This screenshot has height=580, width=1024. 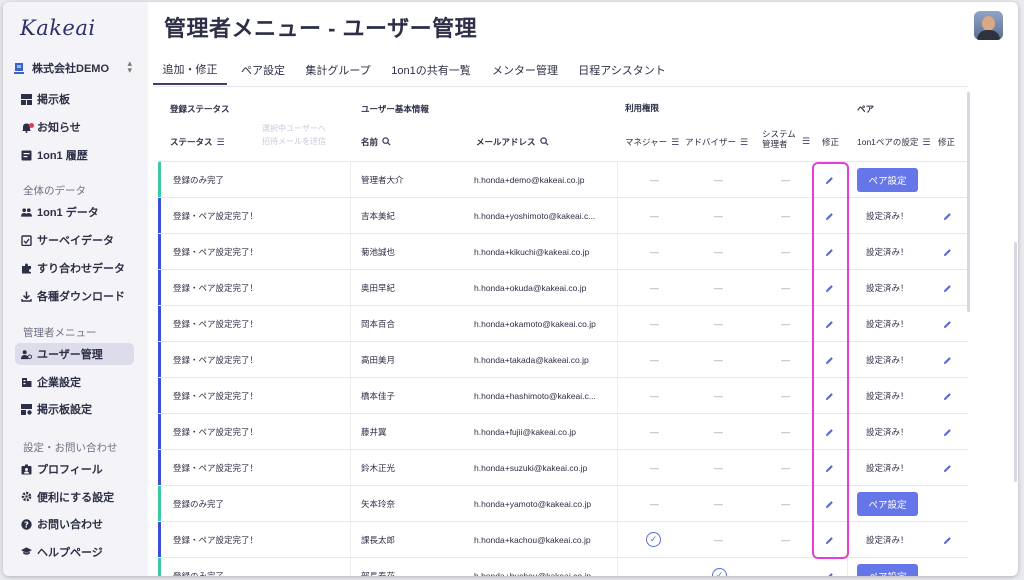 I want to click on sidebar-item-download: 各種ダウンロード, so click(x=74, y=296).